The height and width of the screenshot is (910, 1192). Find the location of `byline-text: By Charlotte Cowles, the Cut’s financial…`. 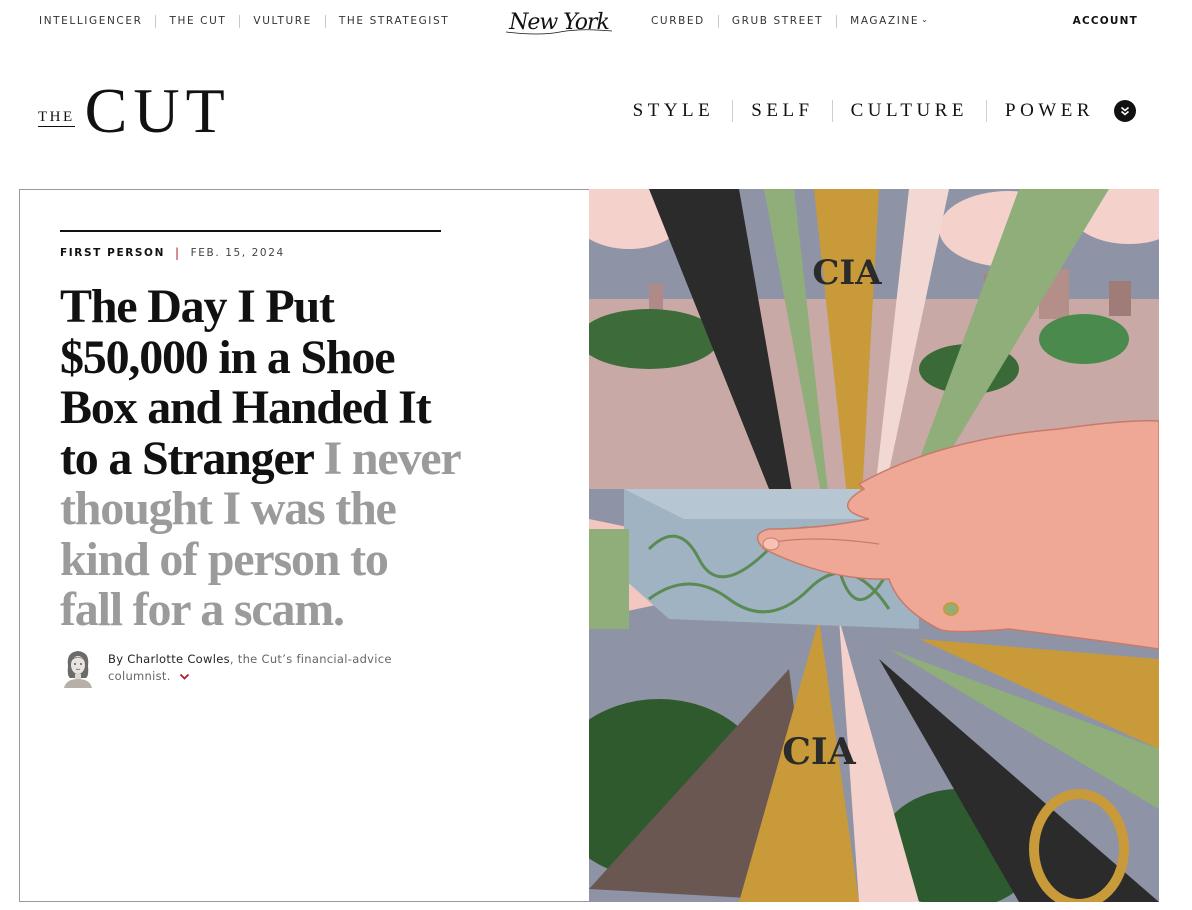

byline-text: By Charlotte Cowles, the Cut’s financial… is located at coordinates (268, 668).